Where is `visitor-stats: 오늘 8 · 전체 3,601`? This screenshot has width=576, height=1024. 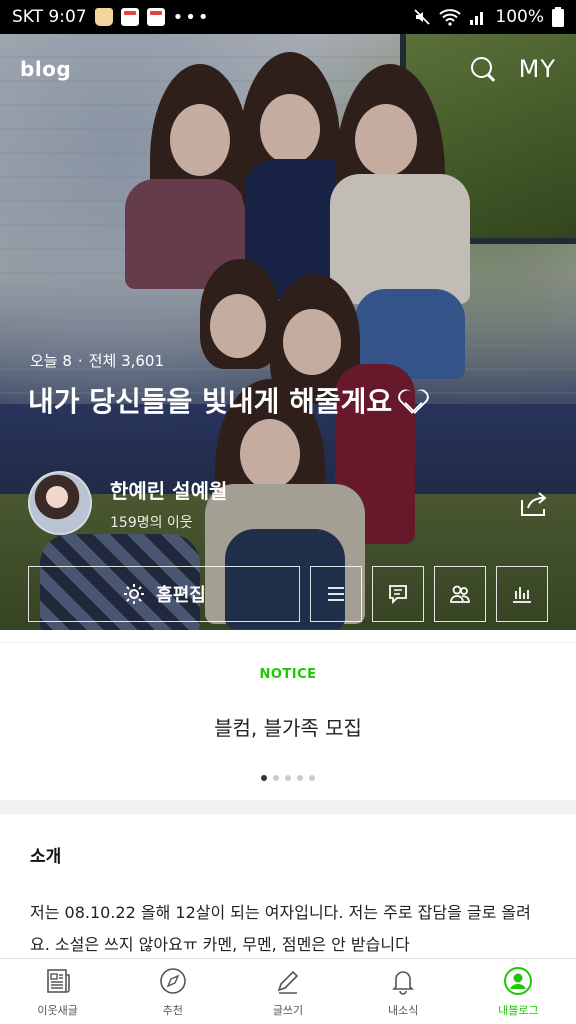 visitor-stats: 오늘 8 · 전체 3,601 is located at coordinates (97, 360).